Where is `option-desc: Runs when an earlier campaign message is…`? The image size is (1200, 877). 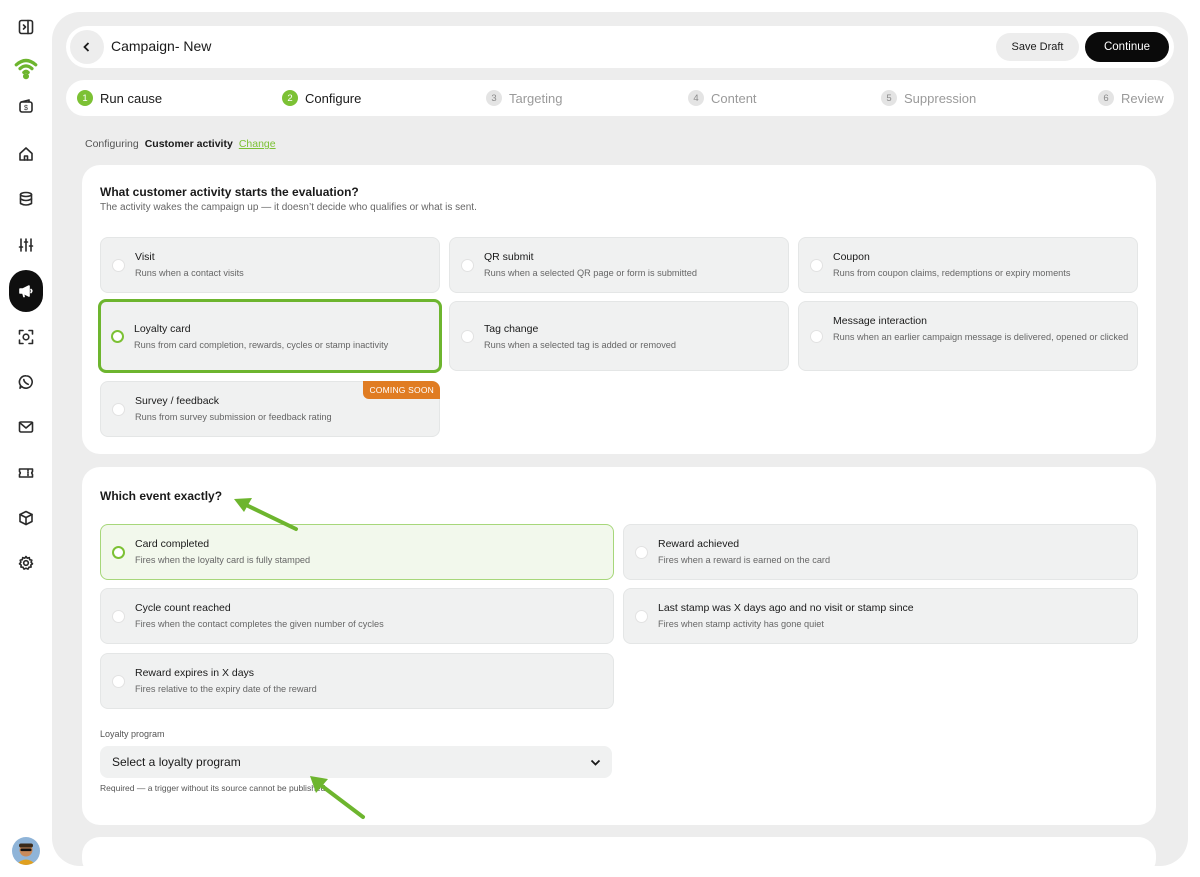
option-desc: Runs when an earlier campaign message is… is located at coordinates (981, 337).